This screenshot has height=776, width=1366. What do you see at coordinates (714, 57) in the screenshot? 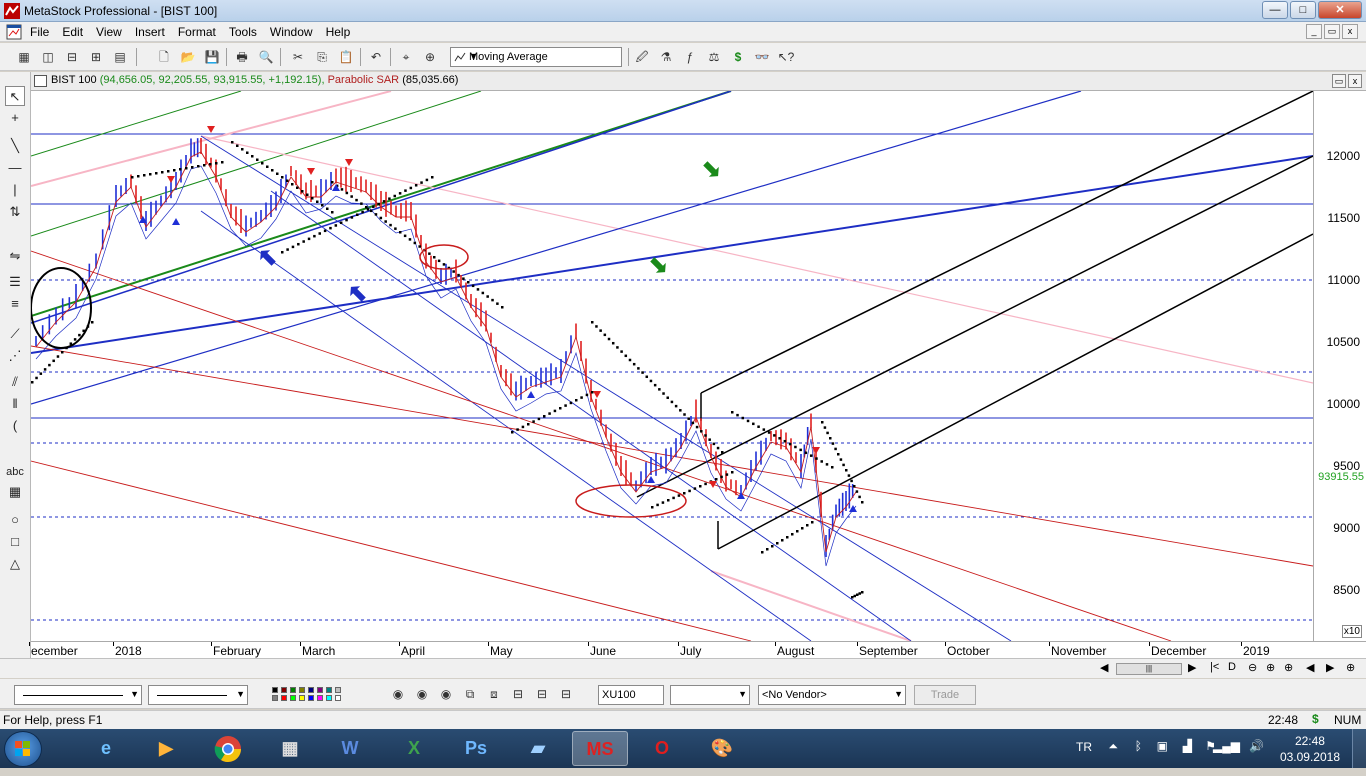
I see `system-tester-icon: ⚖` at bounding box center [714, 57].